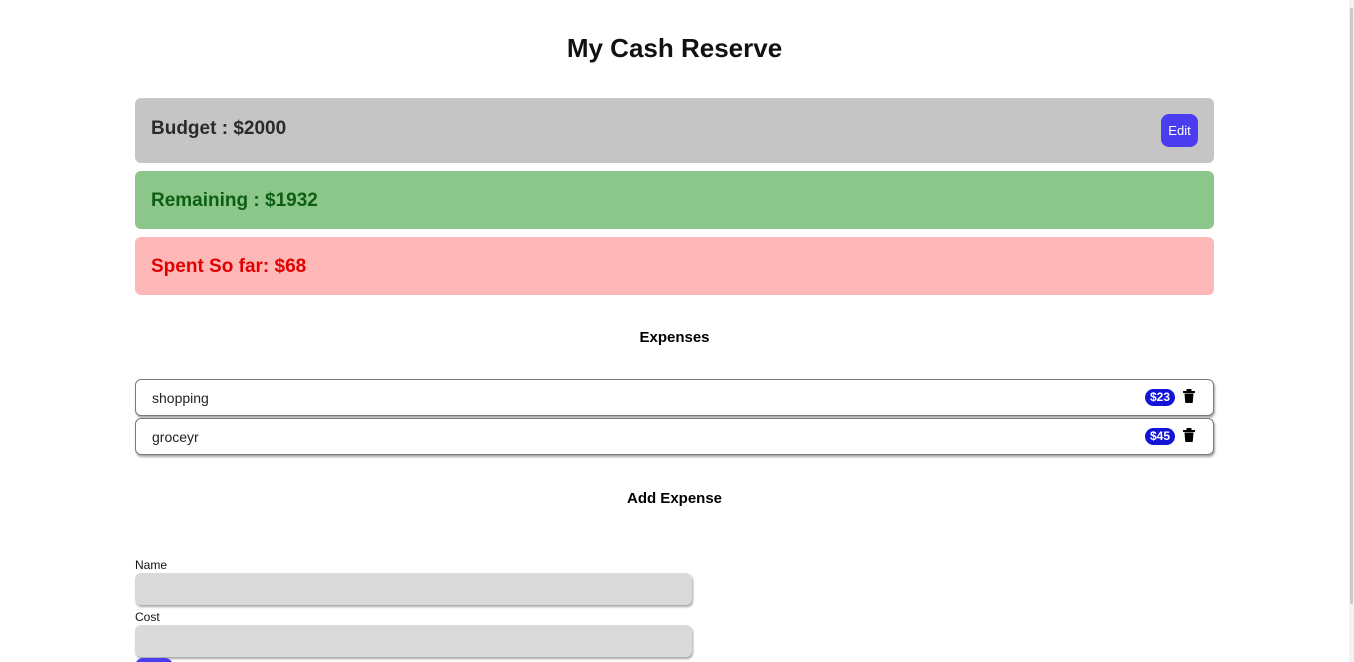 The width and height of the screenshot is (1354, 662). Describe the element at coordinates (234, 200) in the screenshot. I see `remaining-text: Remaining : $1932` at that location.